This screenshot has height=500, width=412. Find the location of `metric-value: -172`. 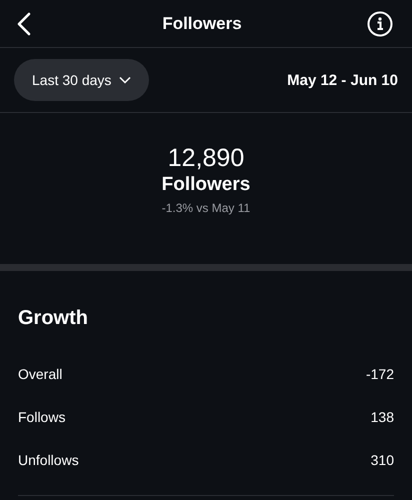

metric-value: -172 is located at coordinates (380, 374).